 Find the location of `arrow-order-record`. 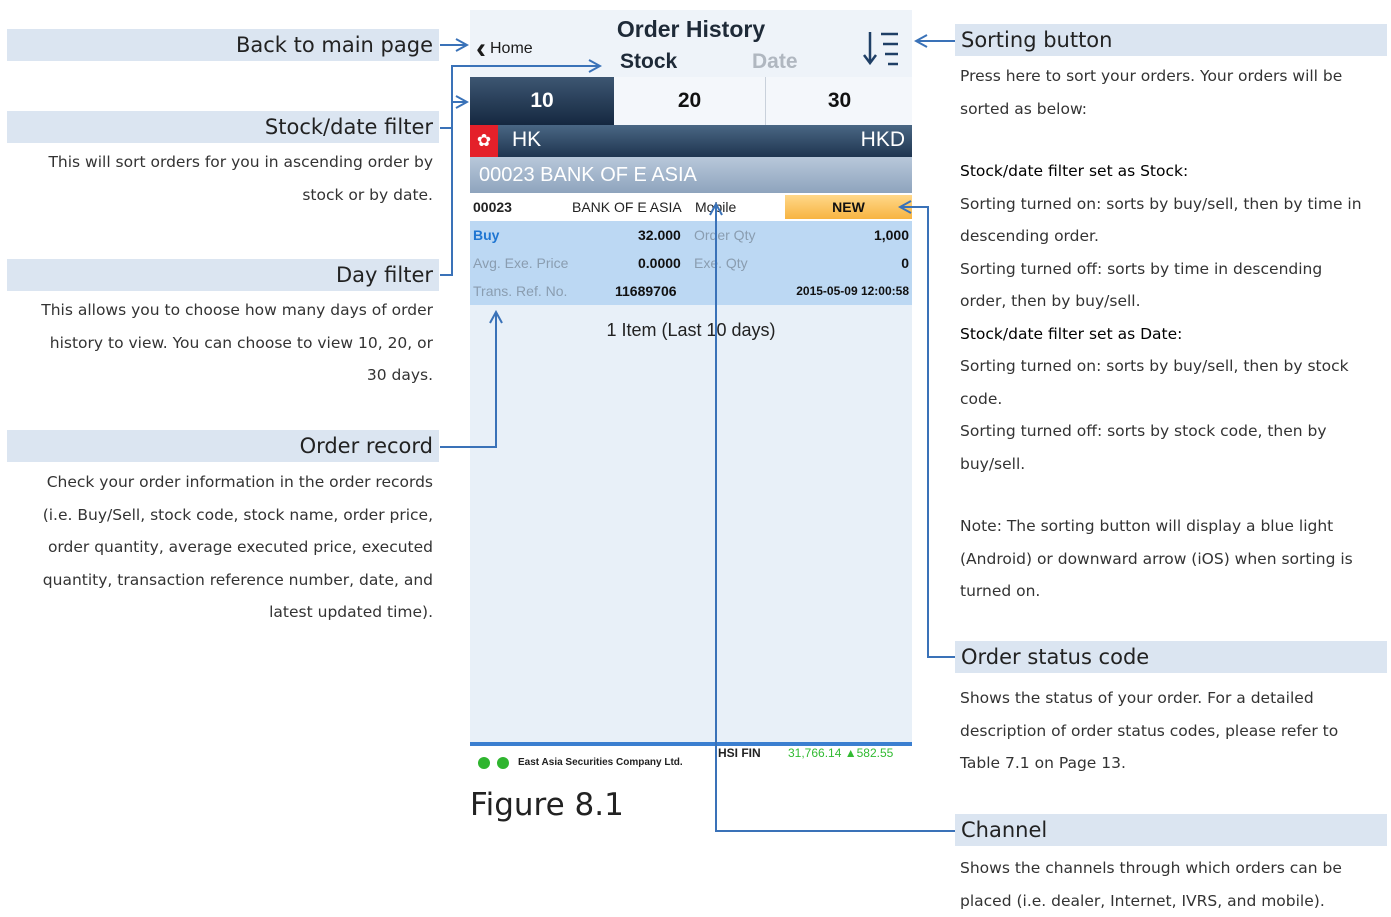

arrow-order-record is located at coordinates (468, 379).